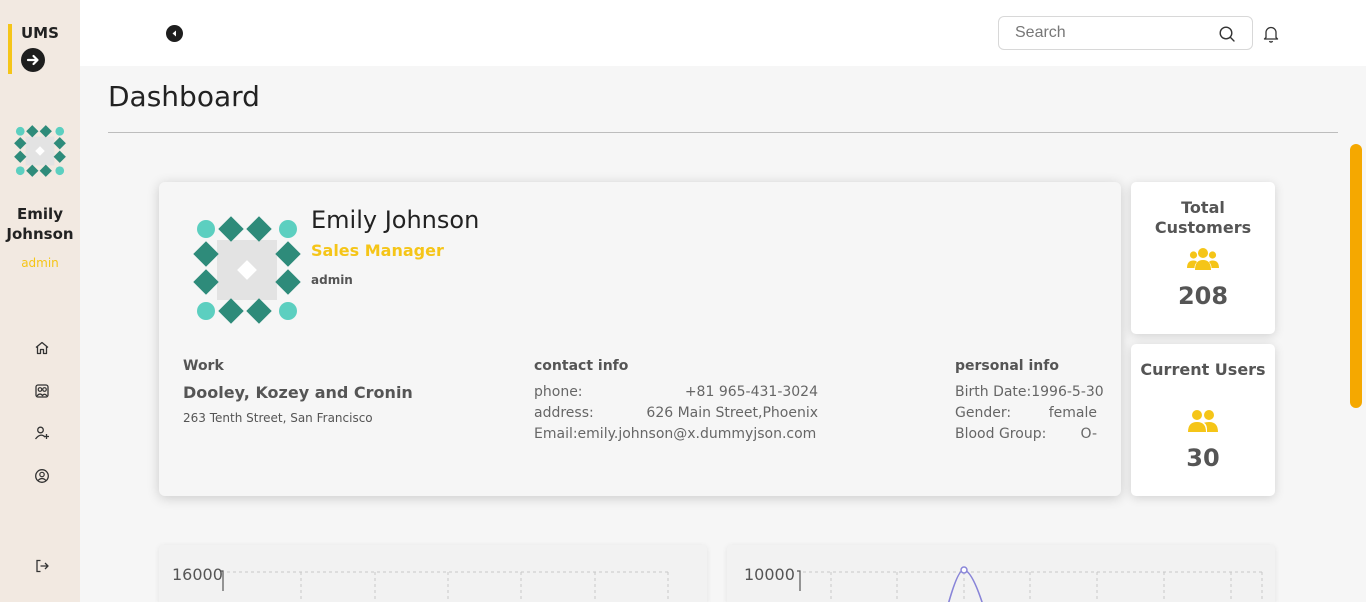 The height and width of the screenshot is (602, 1366). Describe the element at coordinates (40, 151) in the screenshot. I see `user-avatar` at that location.